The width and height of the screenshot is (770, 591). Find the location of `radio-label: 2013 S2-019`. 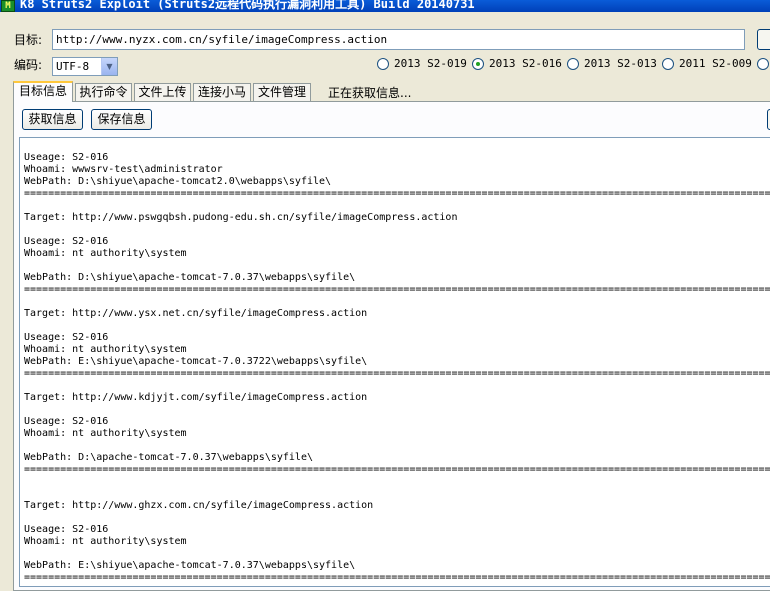

radio-label: 2013 S2-019 is located at coordinates (430, 63).